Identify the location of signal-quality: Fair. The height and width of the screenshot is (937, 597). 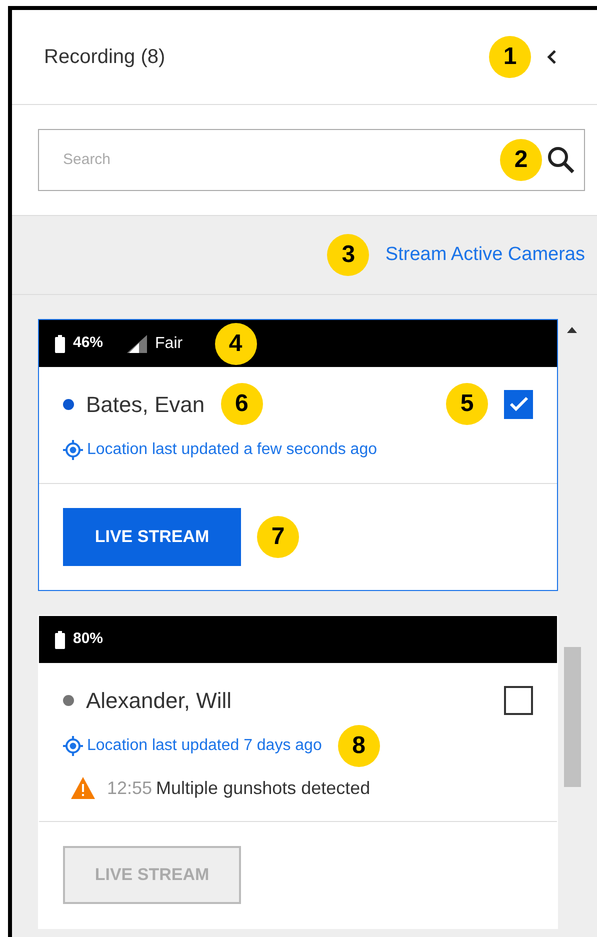
(169, 344).